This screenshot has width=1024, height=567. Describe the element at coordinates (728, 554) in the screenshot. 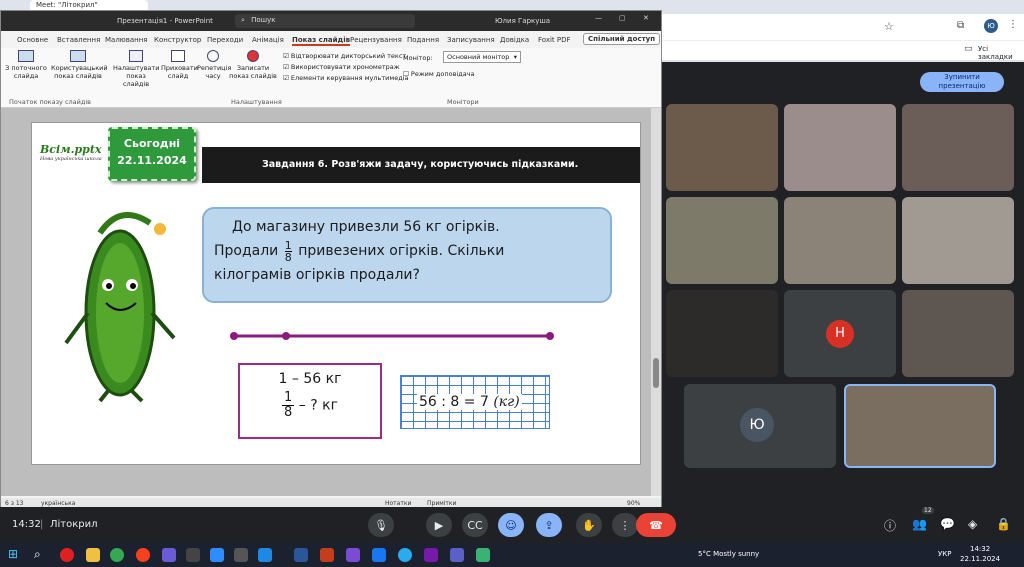

I see `weather-widget: 5°C Mostly sunny` at that location.